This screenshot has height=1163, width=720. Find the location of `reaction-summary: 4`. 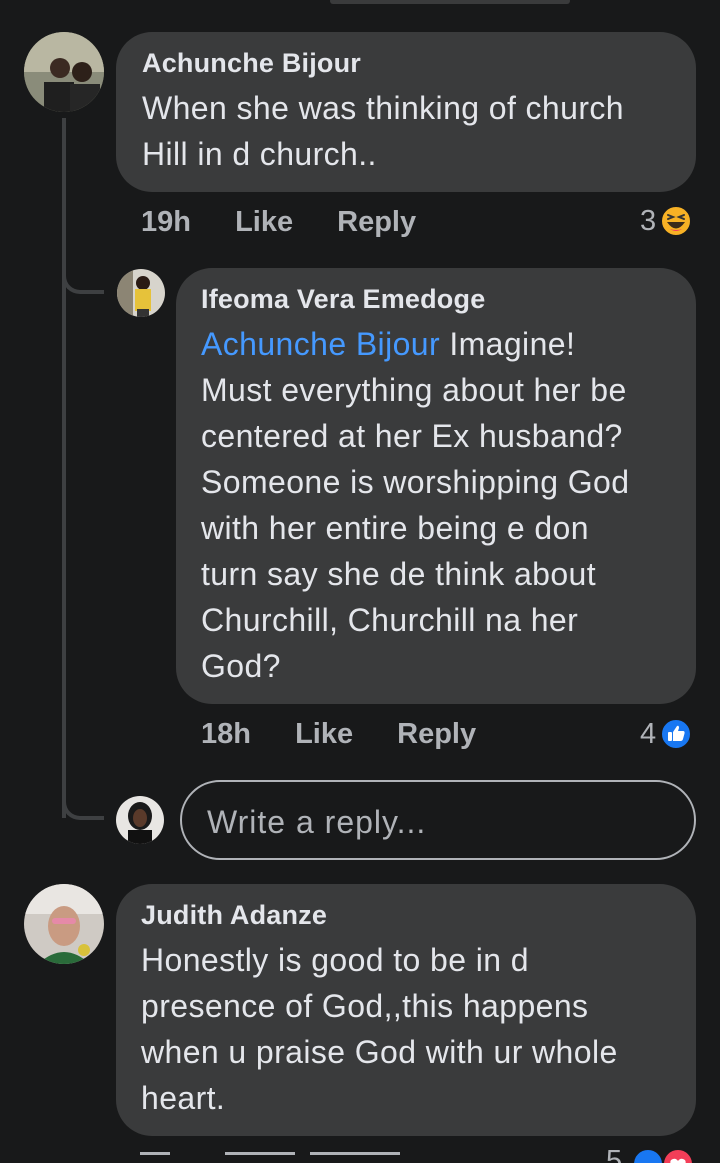

reaction-summary: 4 is located at coordinates (670, 734).